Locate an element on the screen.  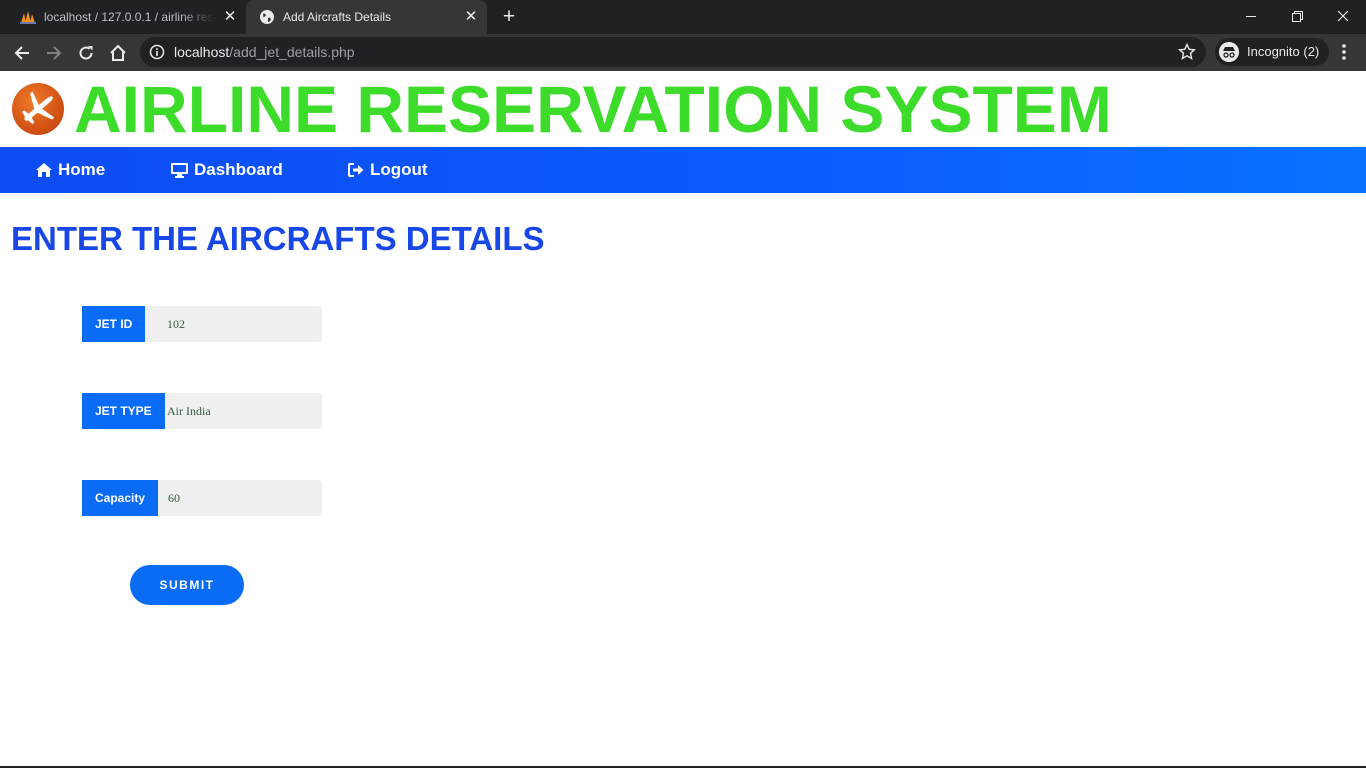
nav-home: Home is located at coordinates (70, 170).